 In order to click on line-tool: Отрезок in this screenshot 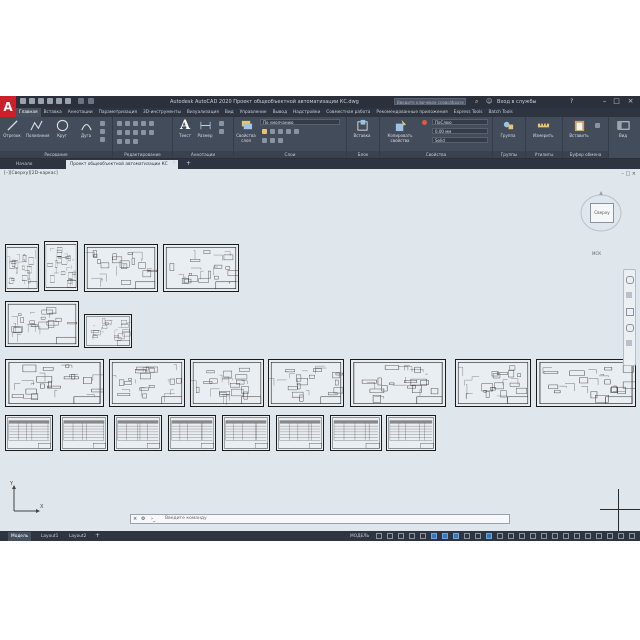, I will do `click(12, 128)`.